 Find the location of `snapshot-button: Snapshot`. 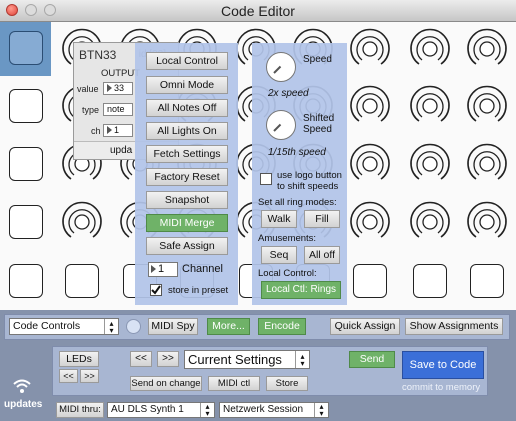

snapshot-button: Snapshot is located at coordinates (187, 200).